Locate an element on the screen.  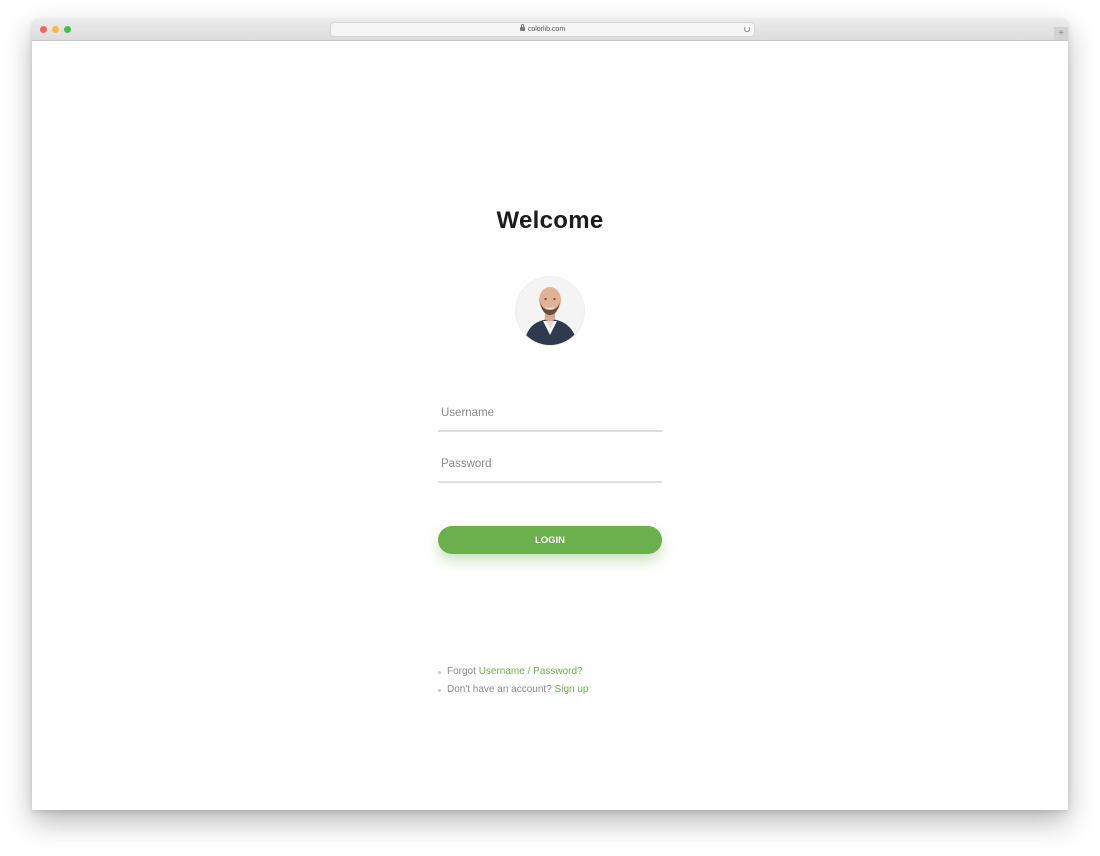
password-input is located at coordinates (550, 464).